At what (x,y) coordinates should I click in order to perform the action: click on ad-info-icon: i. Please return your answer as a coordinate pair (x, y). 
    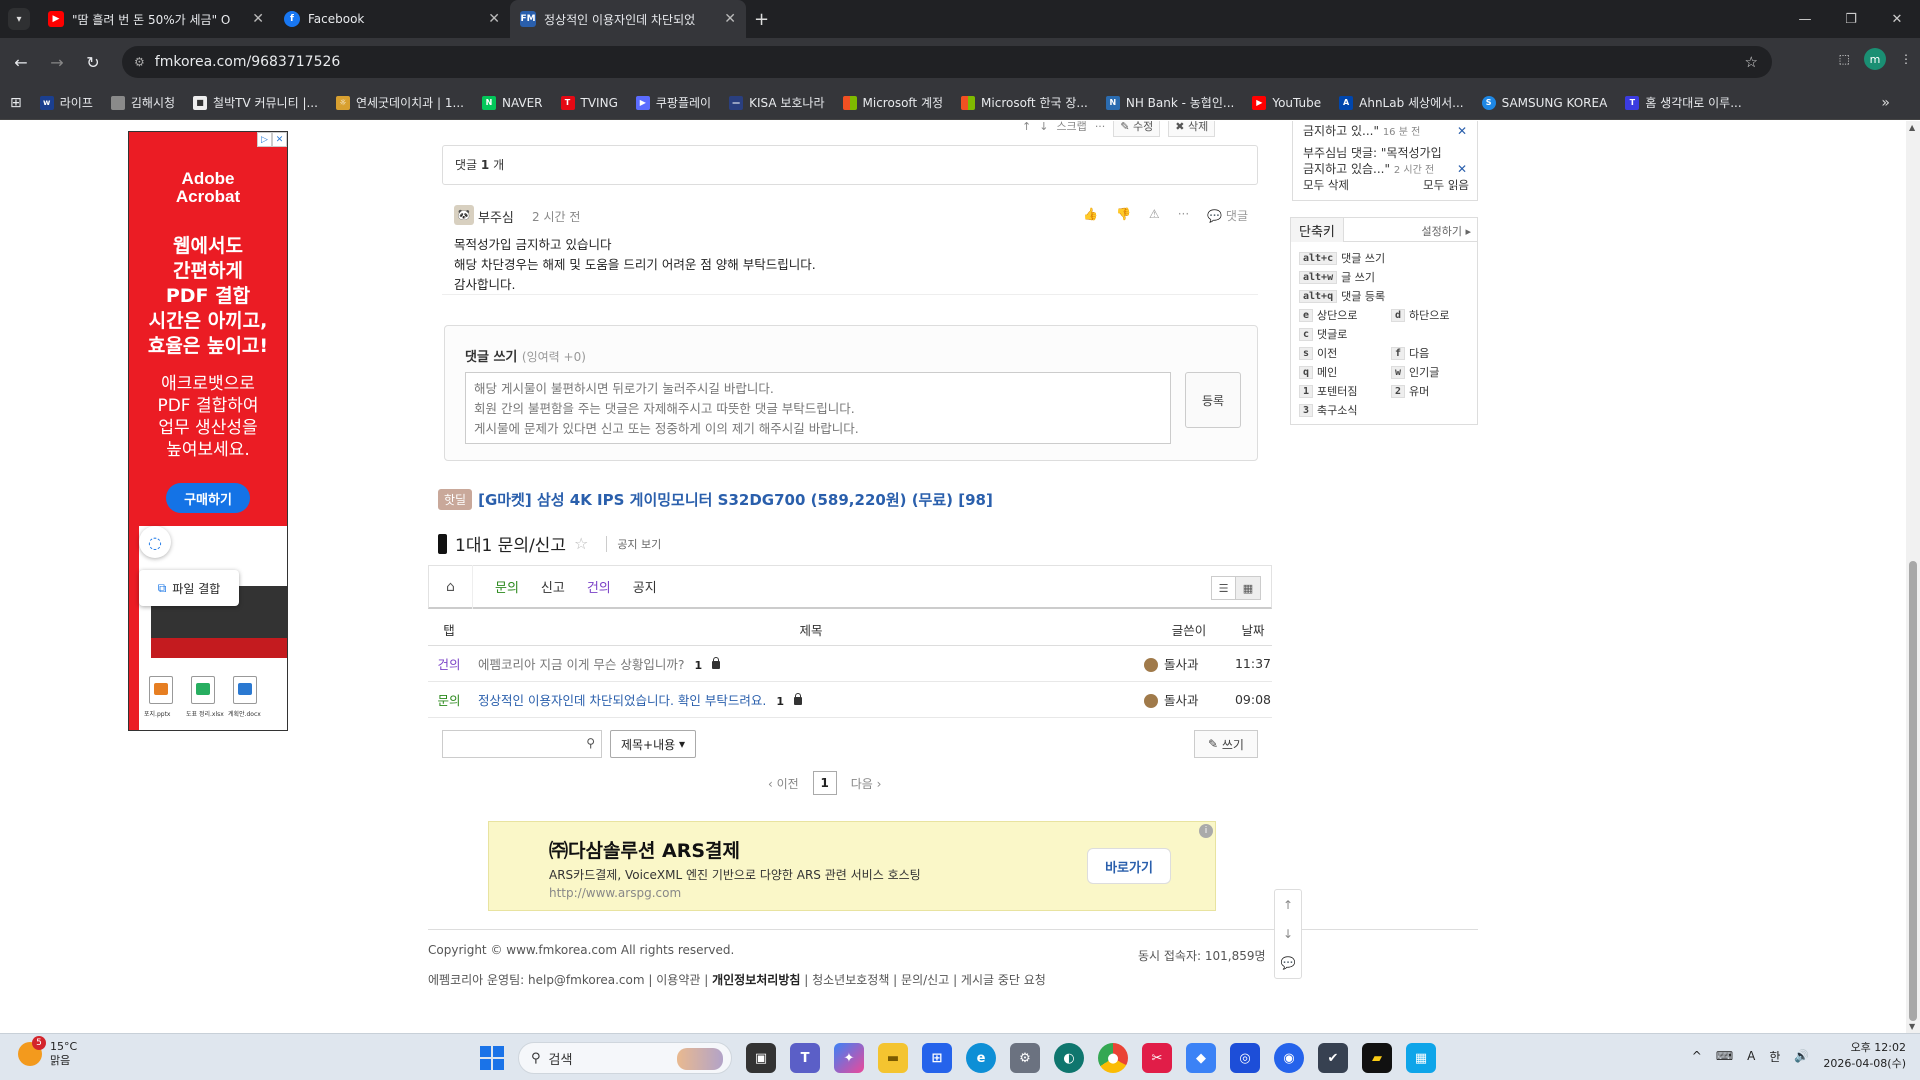
    Looking at the image, I should click on (1206, 831).